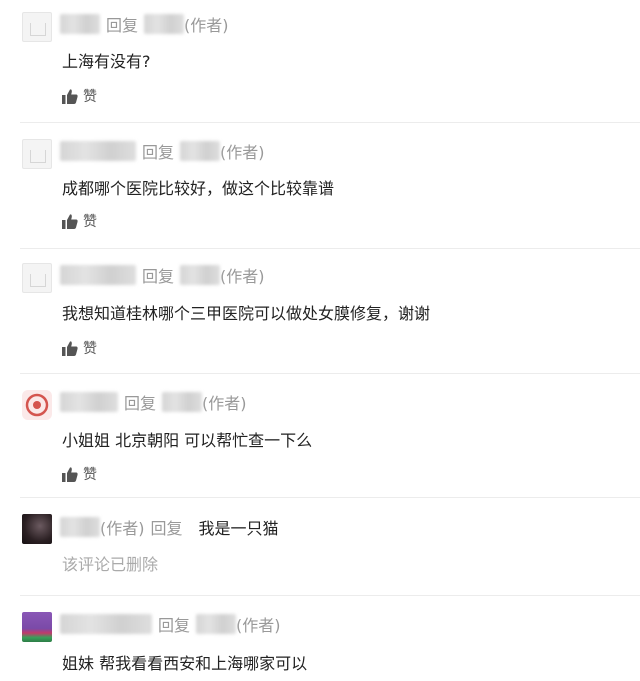 The height and width of the screenshot is (681, 640). Describe the element at coordinates (106, 61) in the screenshot. I see `comment-text: 上海有没有?` at that location.